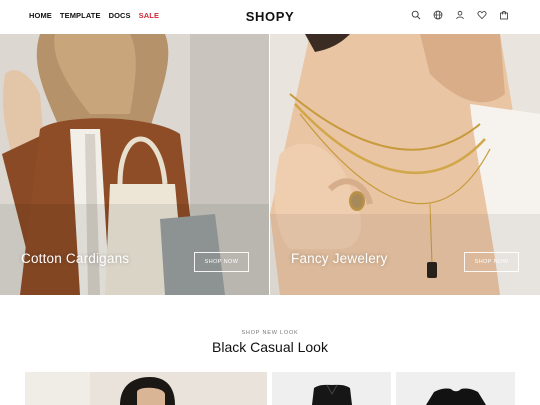 This screenshot has height=405, width=540. I want to click on black-tee-photo, so click(455, 388).